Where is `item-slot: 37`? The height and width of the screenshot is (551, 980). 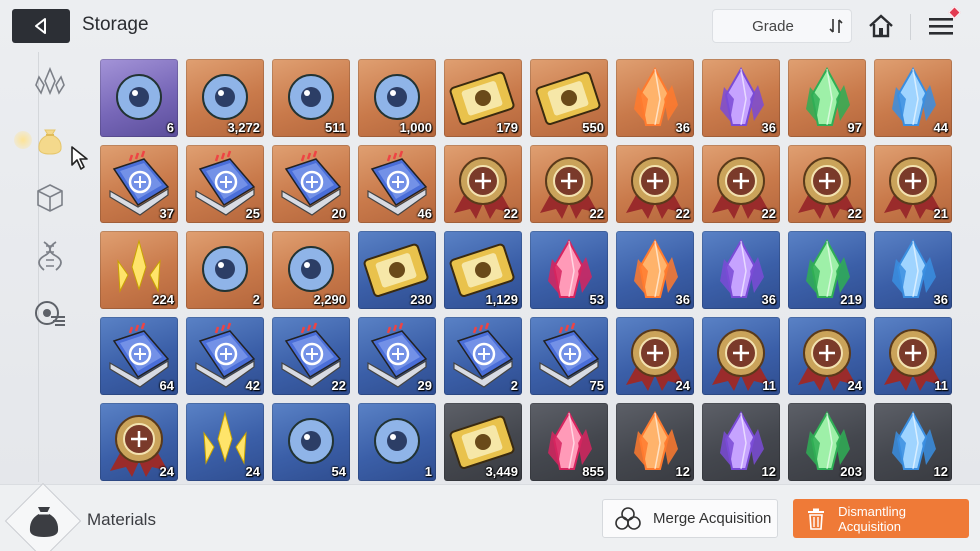
item-slot: 37 is located at coordinates (139, 184).